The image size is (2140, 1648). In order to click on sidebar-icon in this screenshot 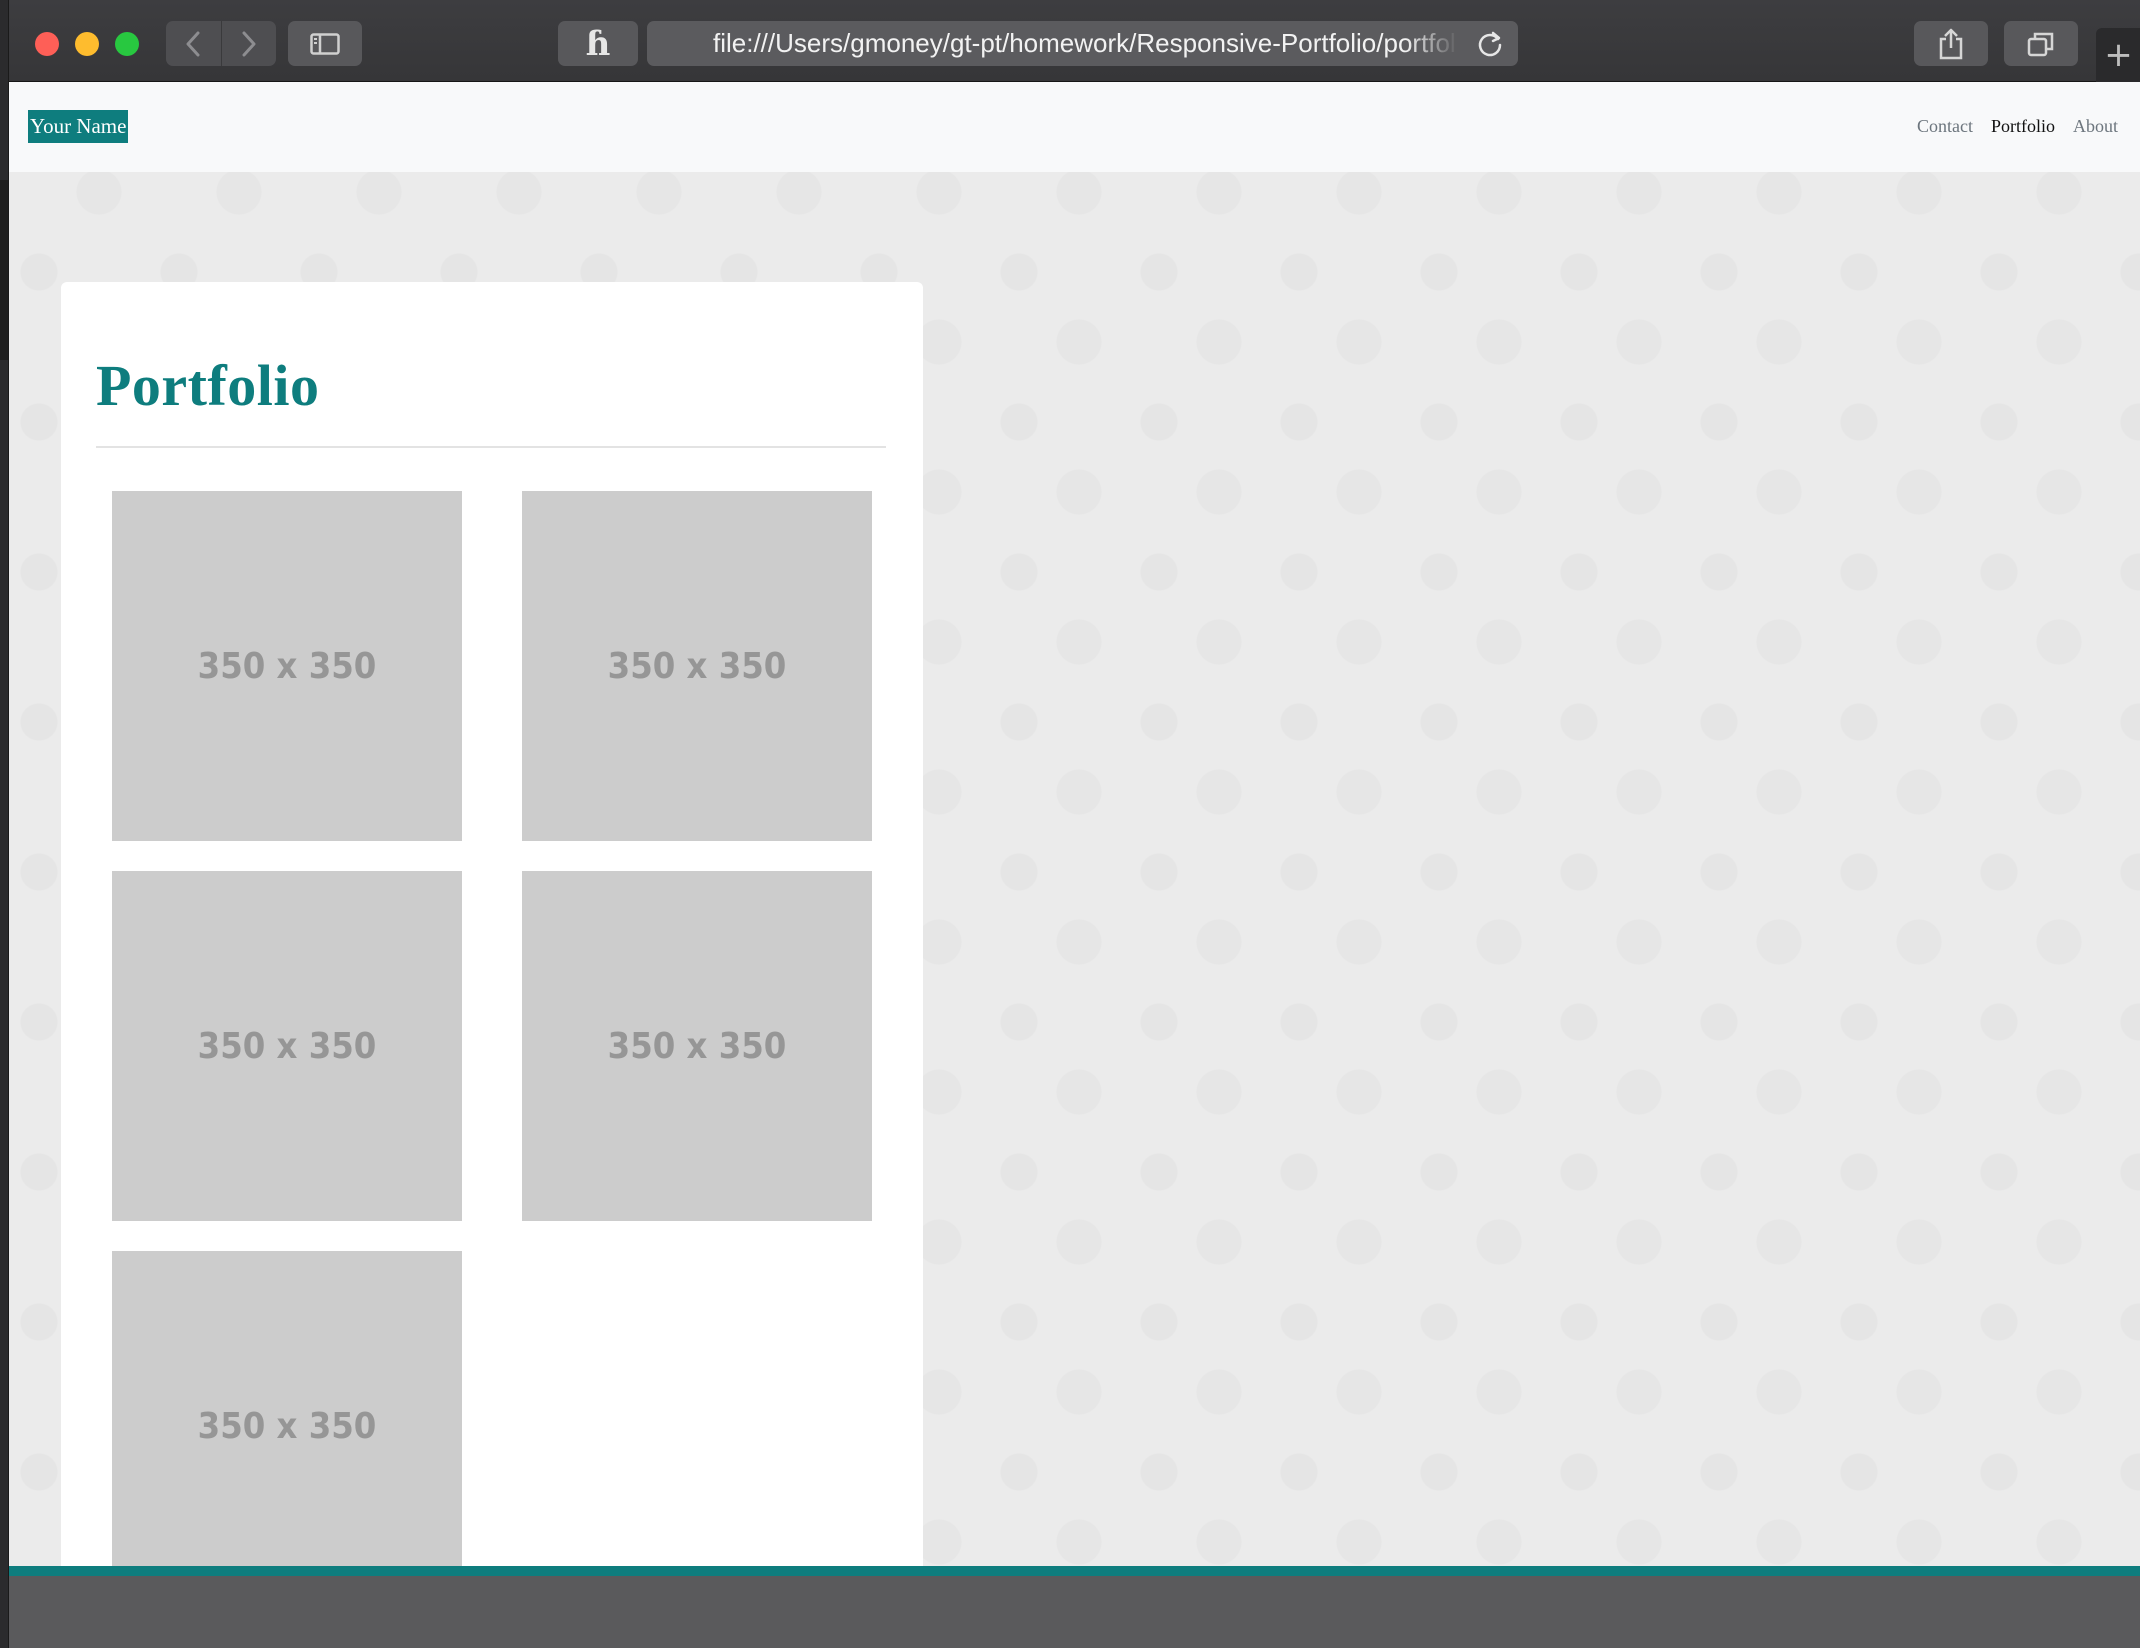, I will do `click(325, 43)`.